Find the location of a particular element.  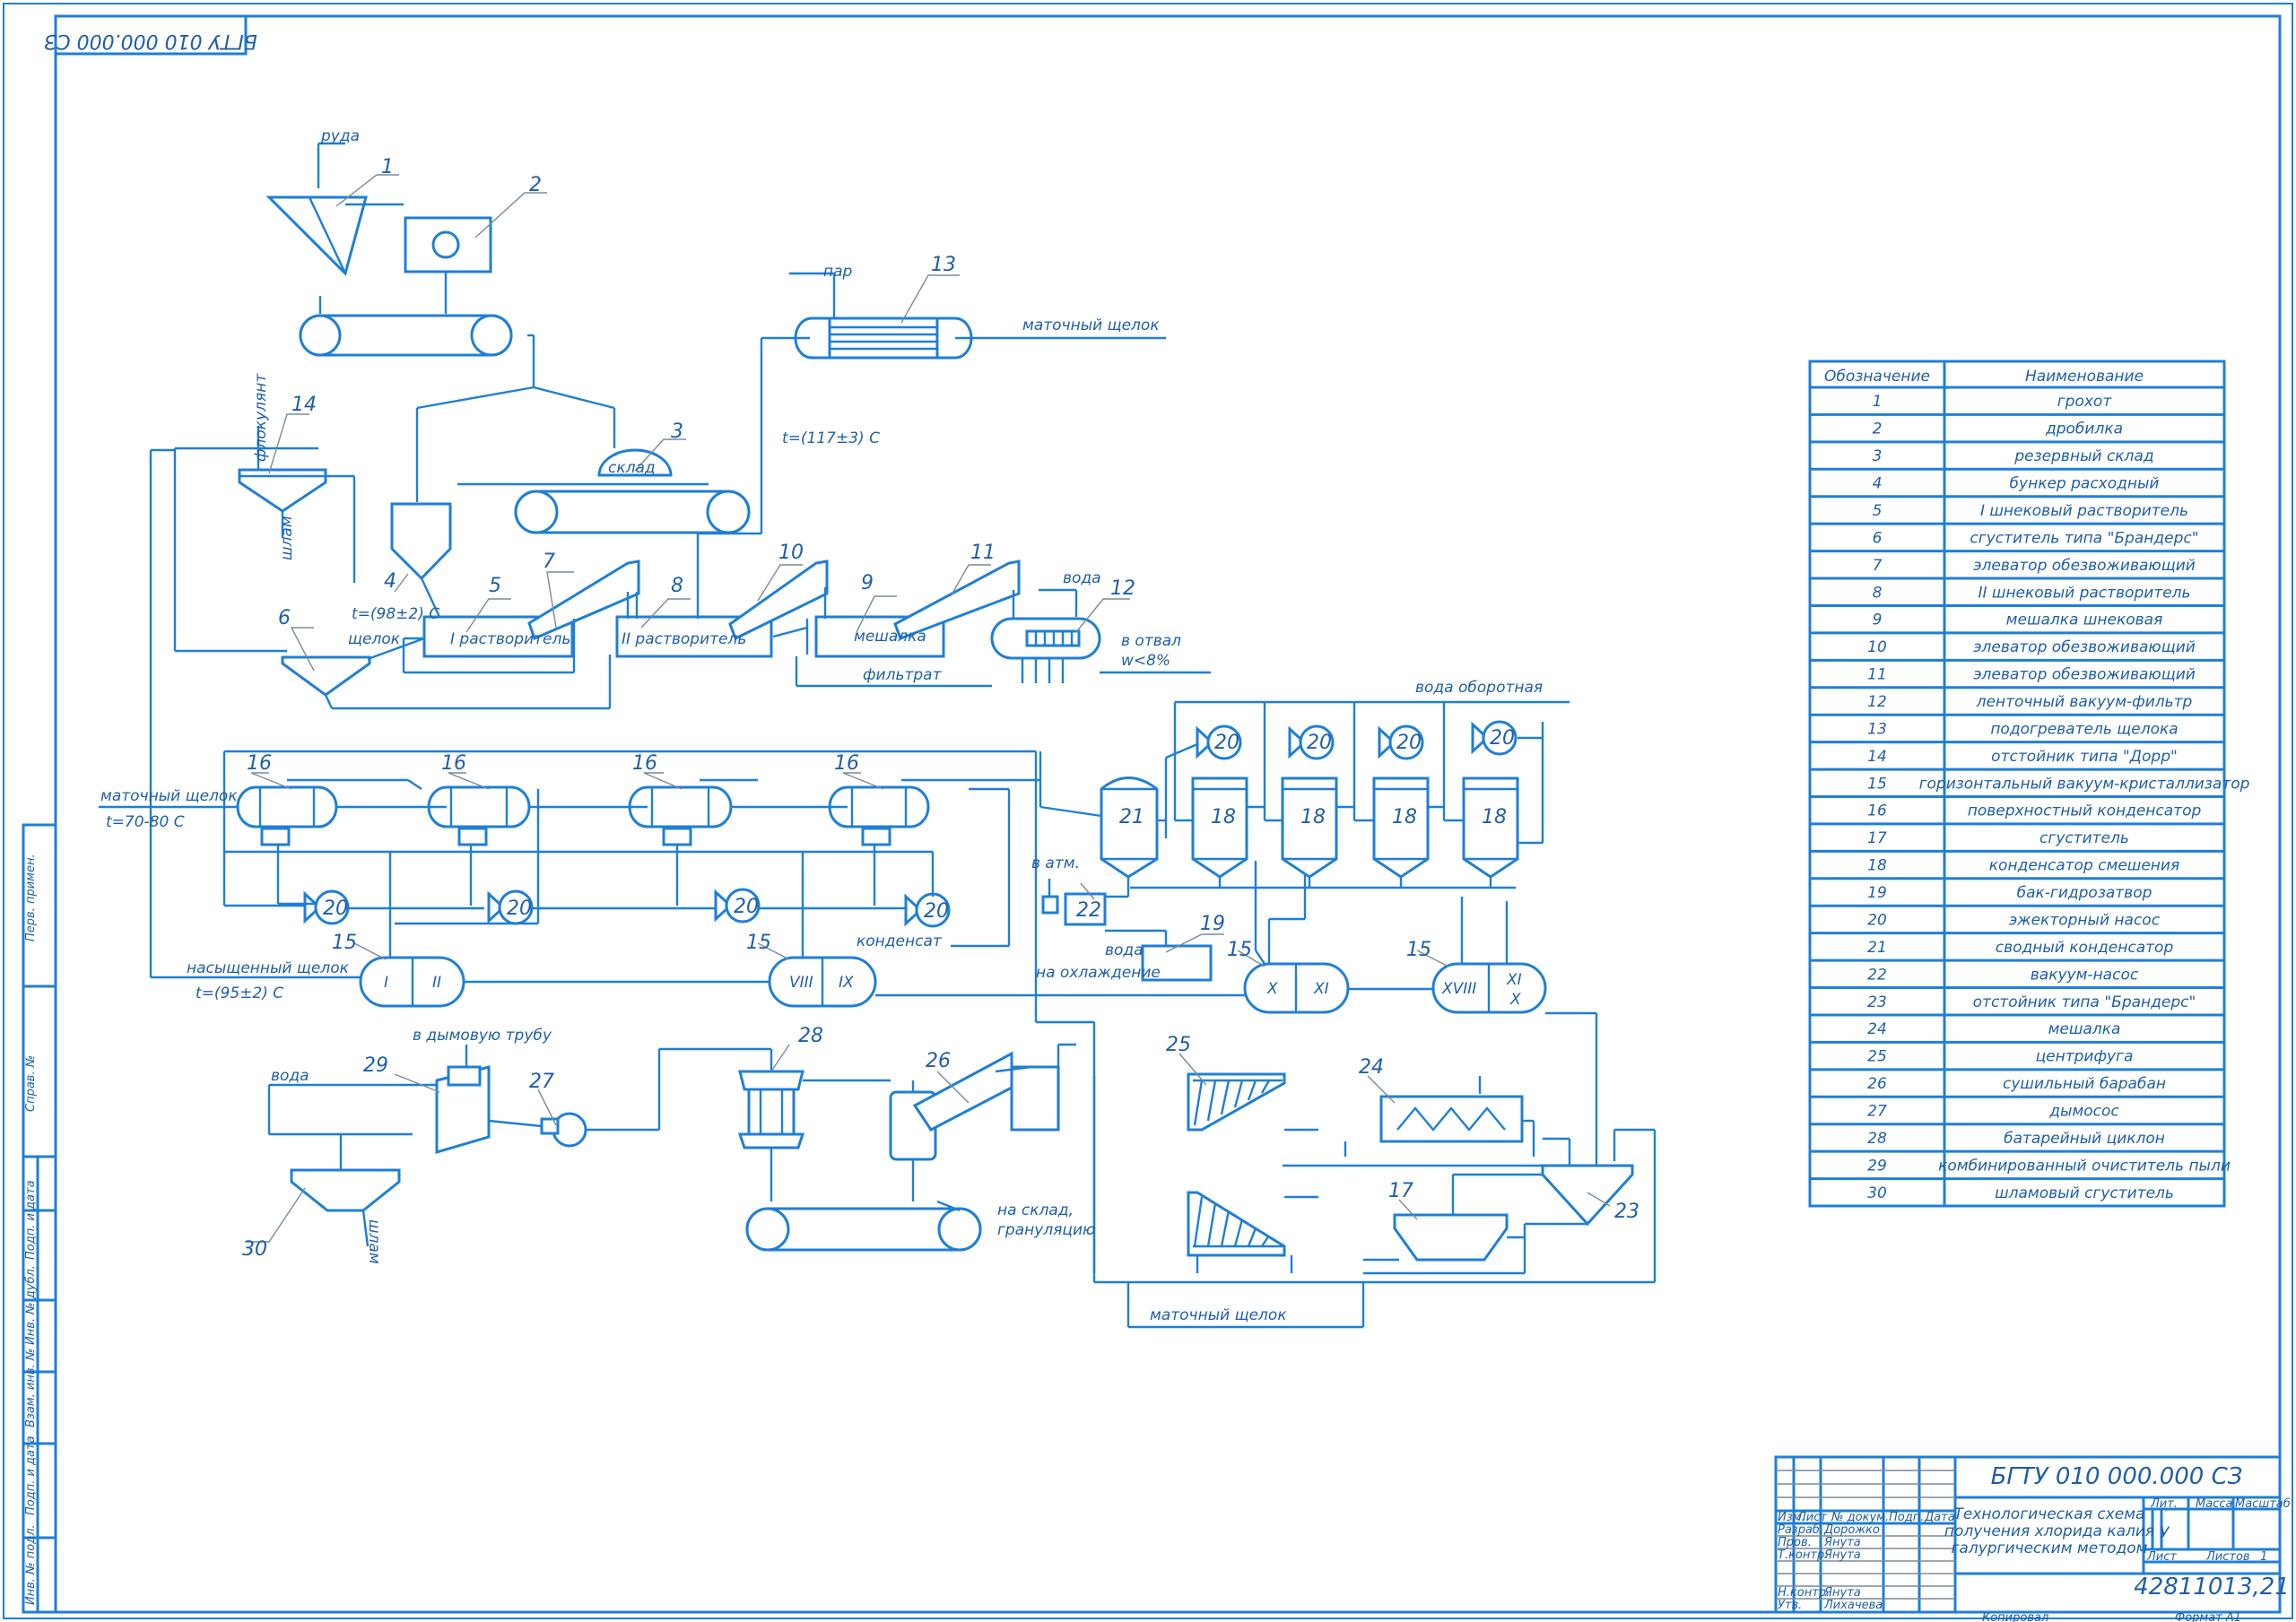

spec-name: отстойник типа "Дорр" is located at coordinates (2084, 757).